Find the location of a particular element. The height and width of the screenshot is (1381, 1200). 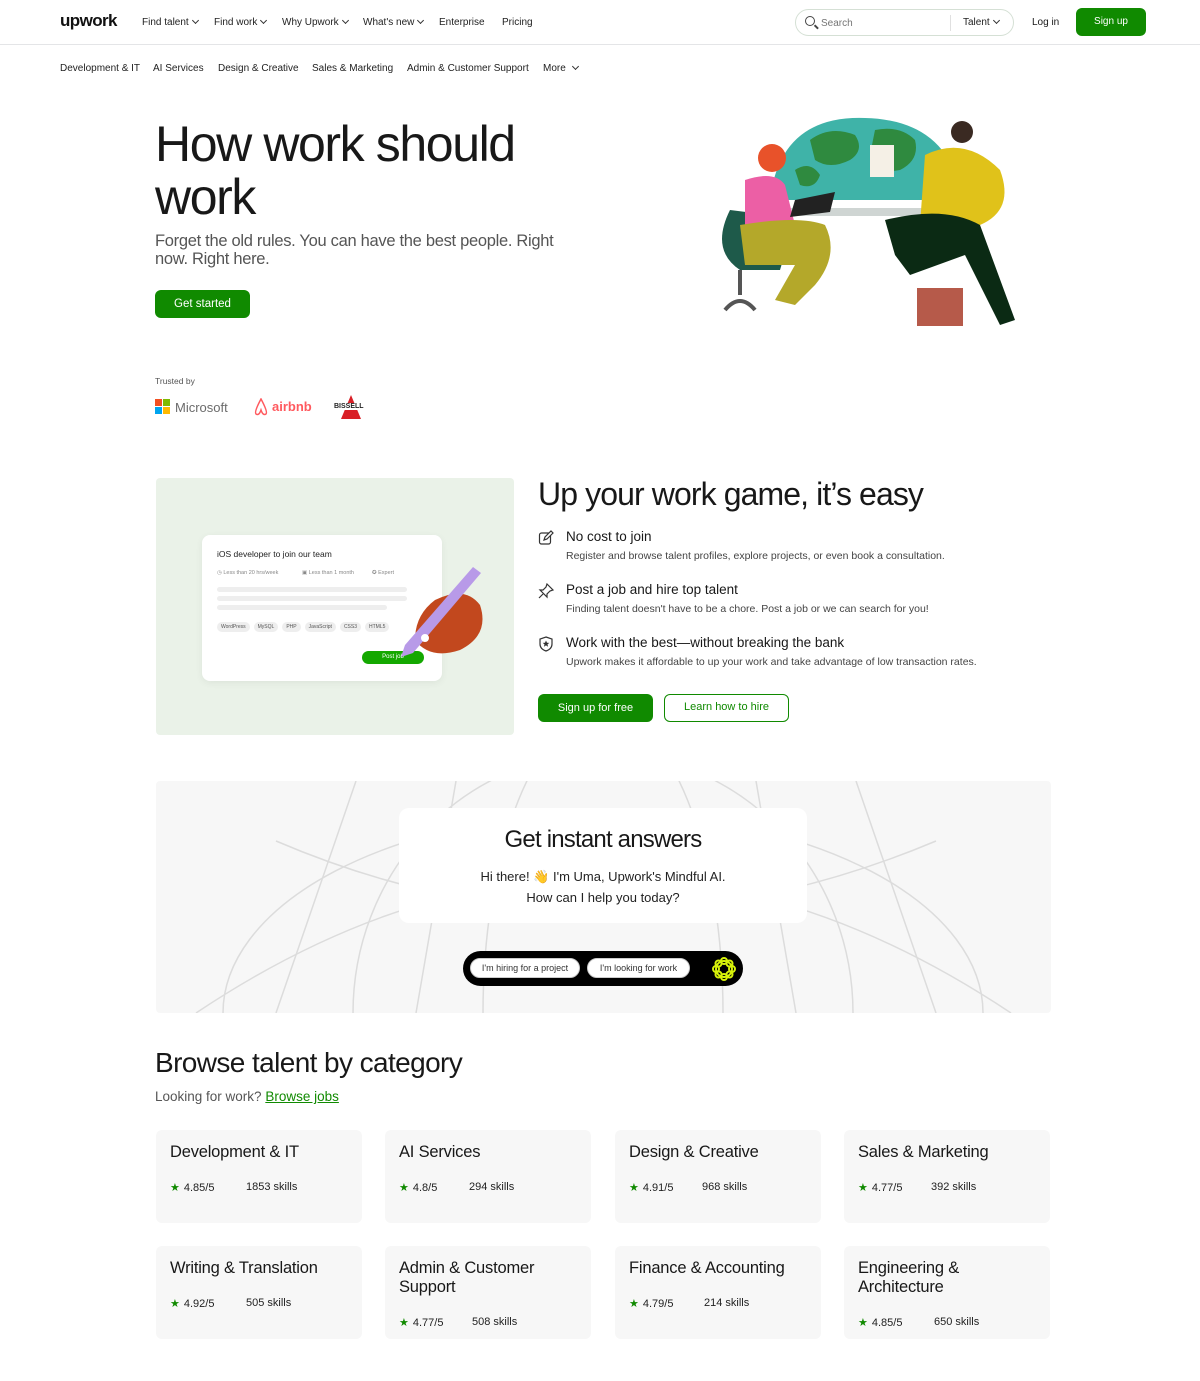

search-scope-select: Talent is located at coordinates (981, 22).